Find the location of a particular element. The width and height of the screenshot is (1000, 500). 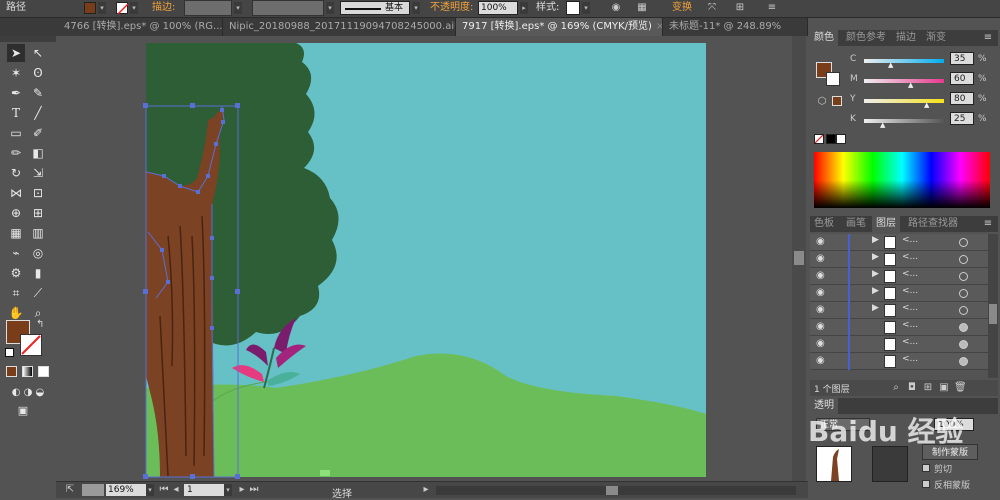

brush-dropdown: ▾ is located at coordinates (416, 8).